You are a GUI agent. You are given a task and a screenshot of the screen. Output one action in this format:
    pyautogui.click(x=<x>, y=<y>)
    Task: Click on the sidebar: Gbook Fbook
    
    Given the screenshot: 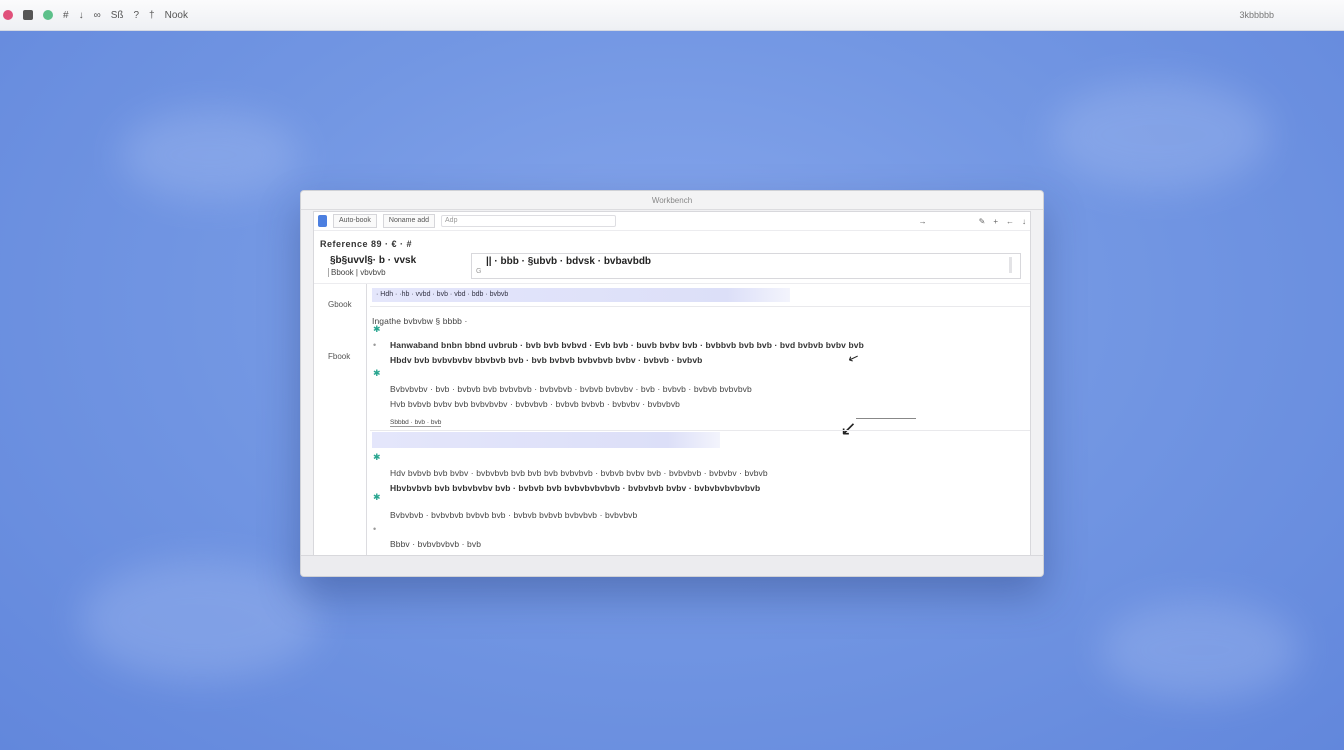 What is the action you would take?
    pyautogui.click(x=340, y=420)
    